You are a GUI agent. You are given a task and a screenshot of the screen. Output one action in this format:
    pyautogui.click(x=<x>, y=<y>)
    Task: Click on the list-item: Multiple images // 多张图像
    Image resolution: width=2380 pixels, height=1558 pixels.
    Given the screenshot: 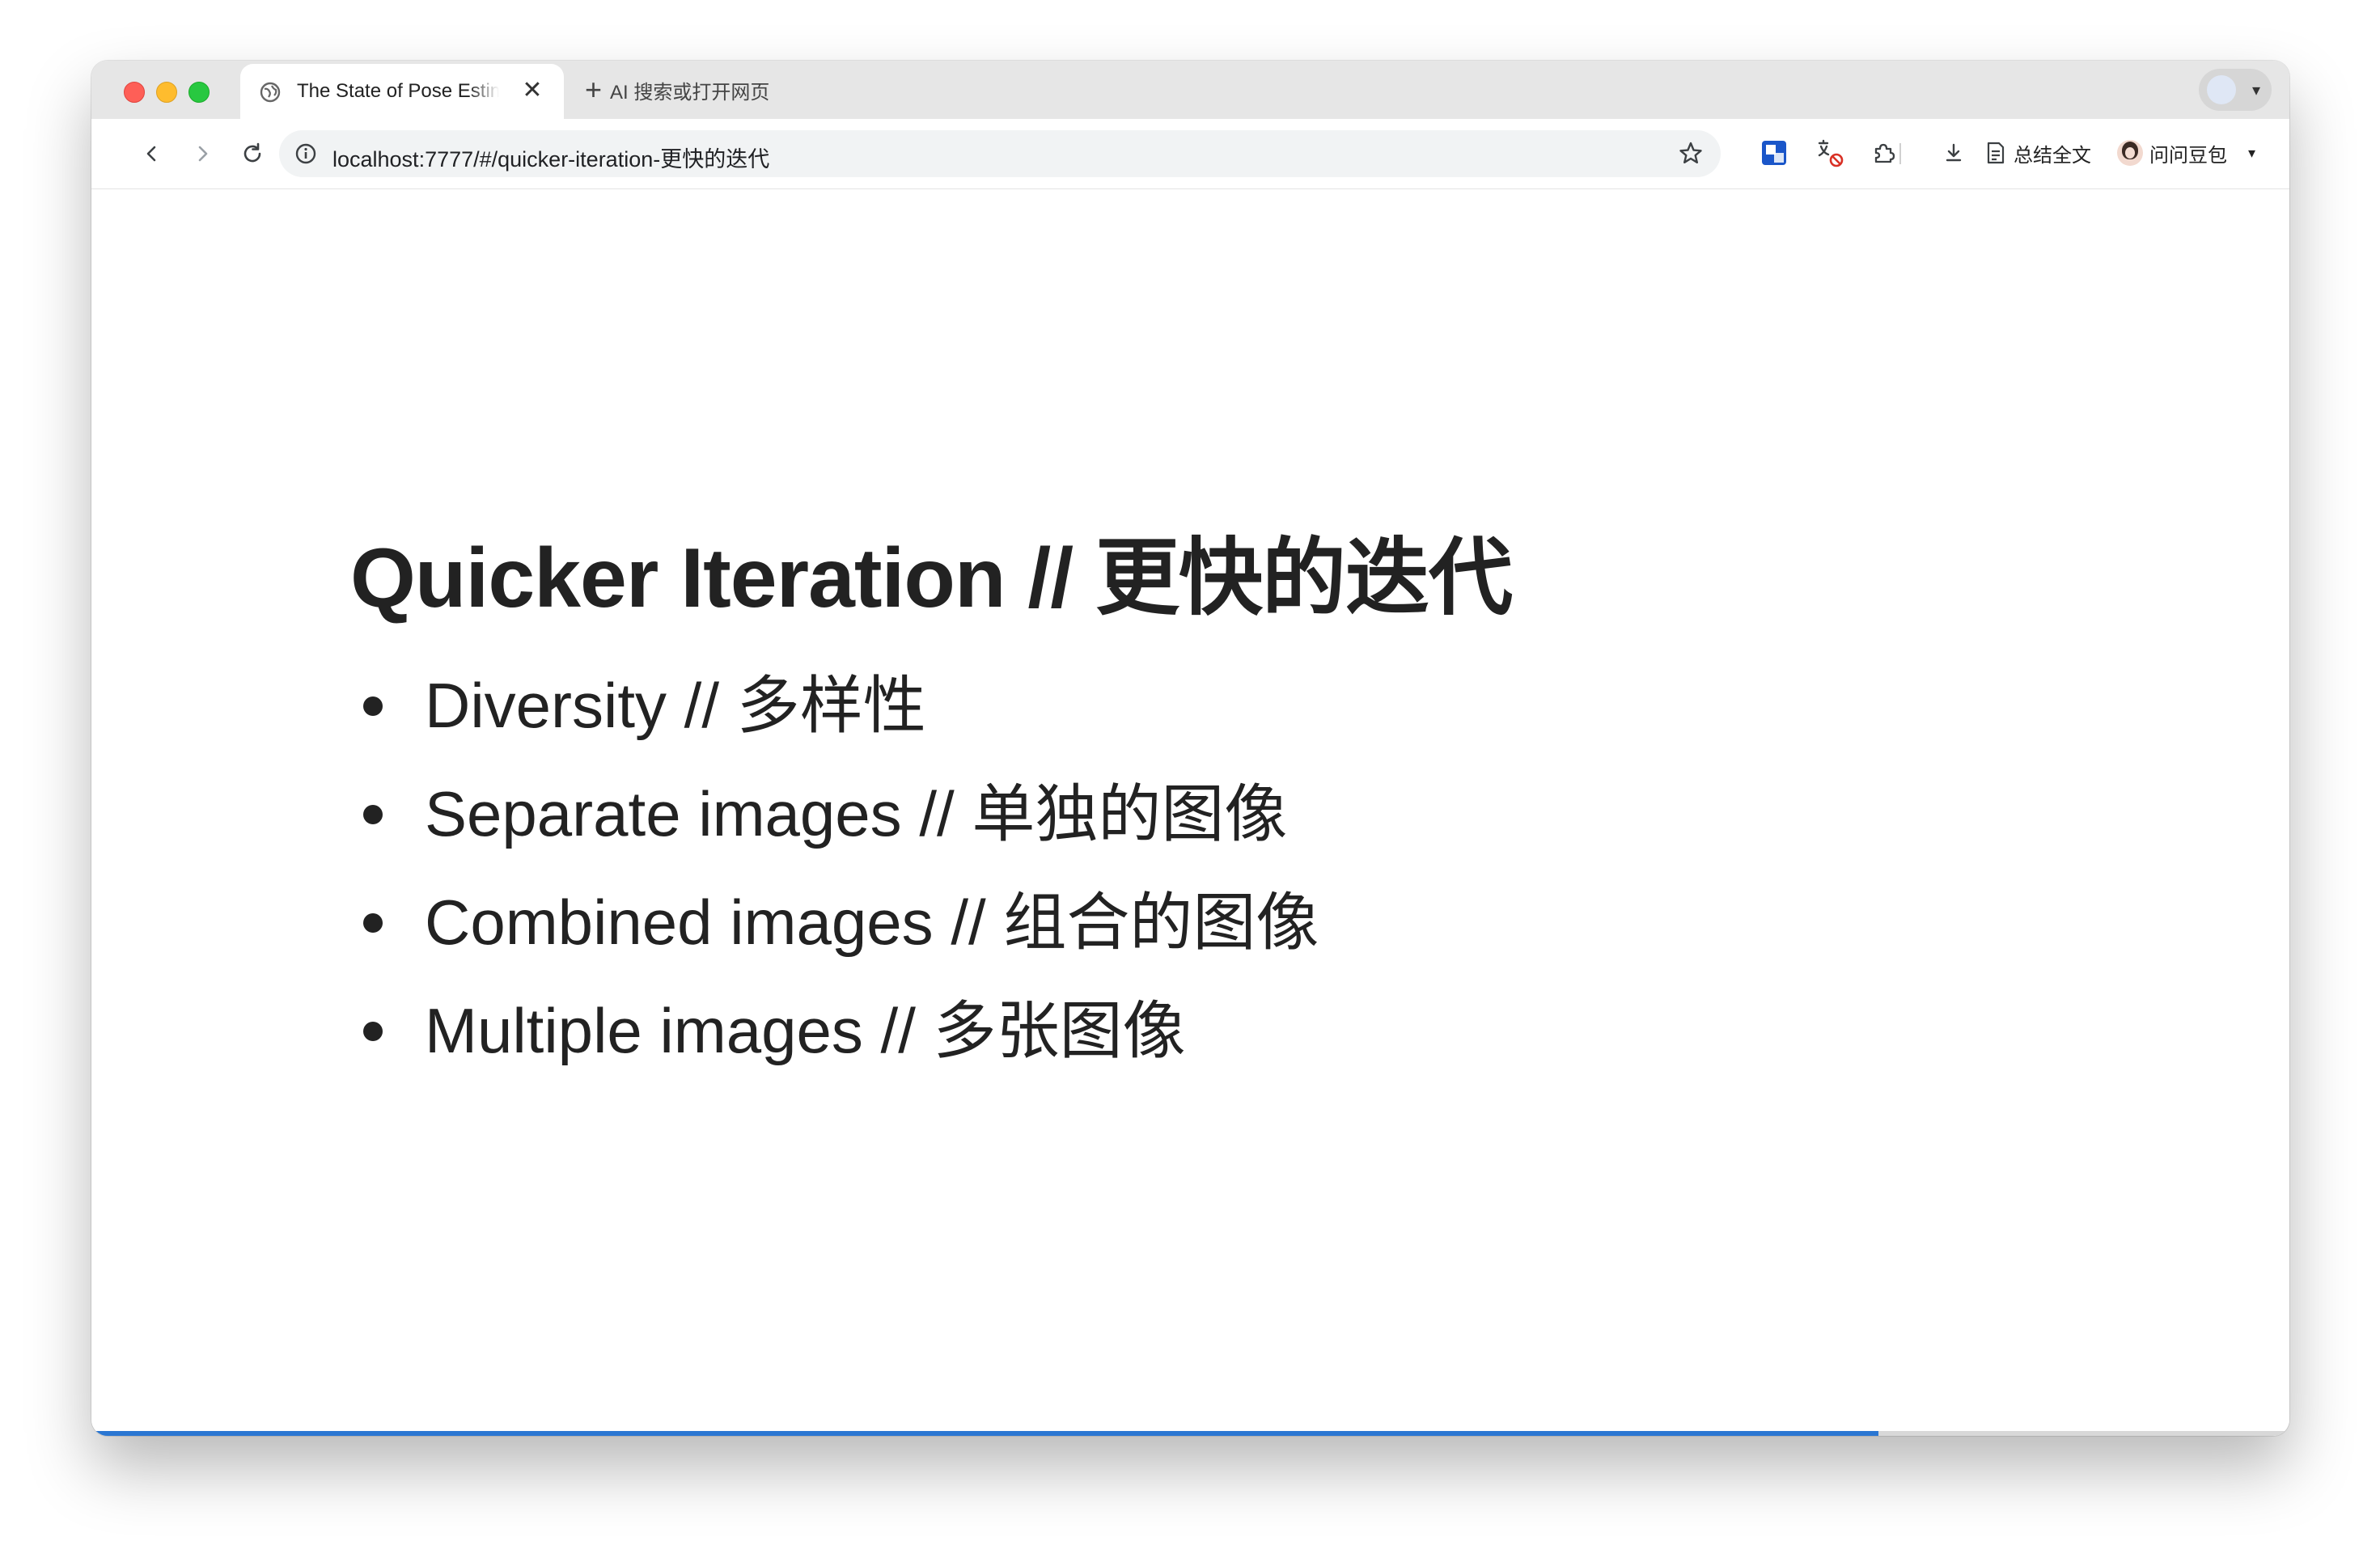 What is the action you would take?
    pyautogui.click(x=834, y=1030)
    